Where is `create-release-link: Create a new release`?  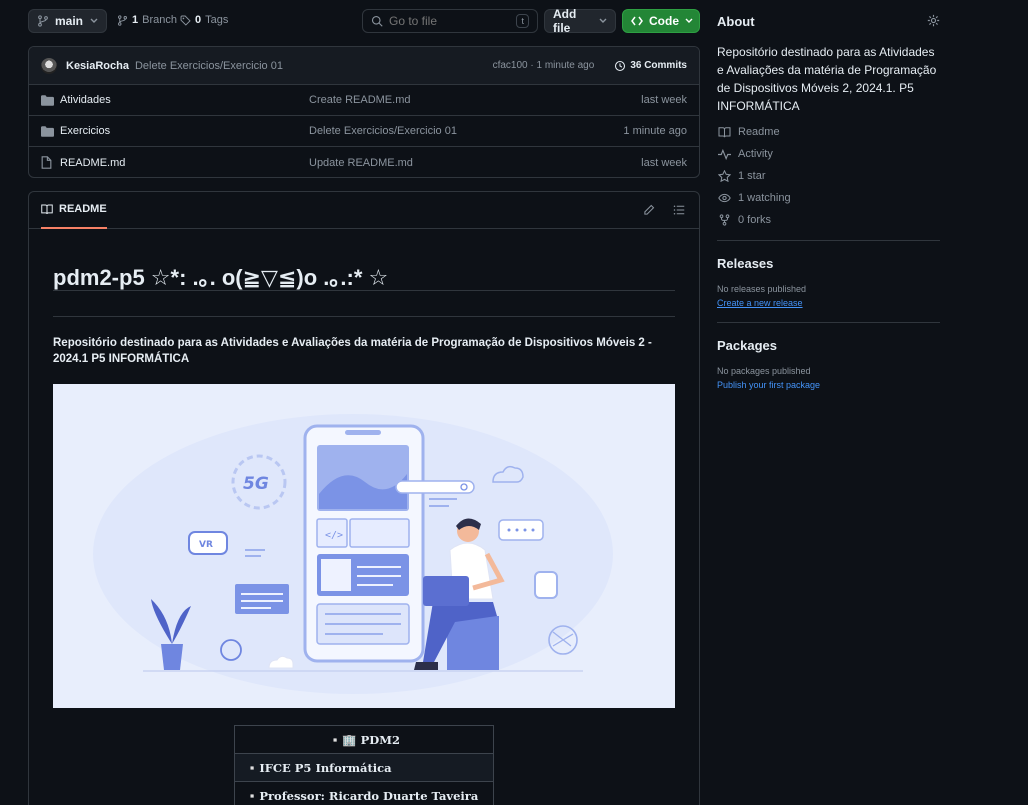
create-release-link: Create a new release is located at coordinates (760, 303).